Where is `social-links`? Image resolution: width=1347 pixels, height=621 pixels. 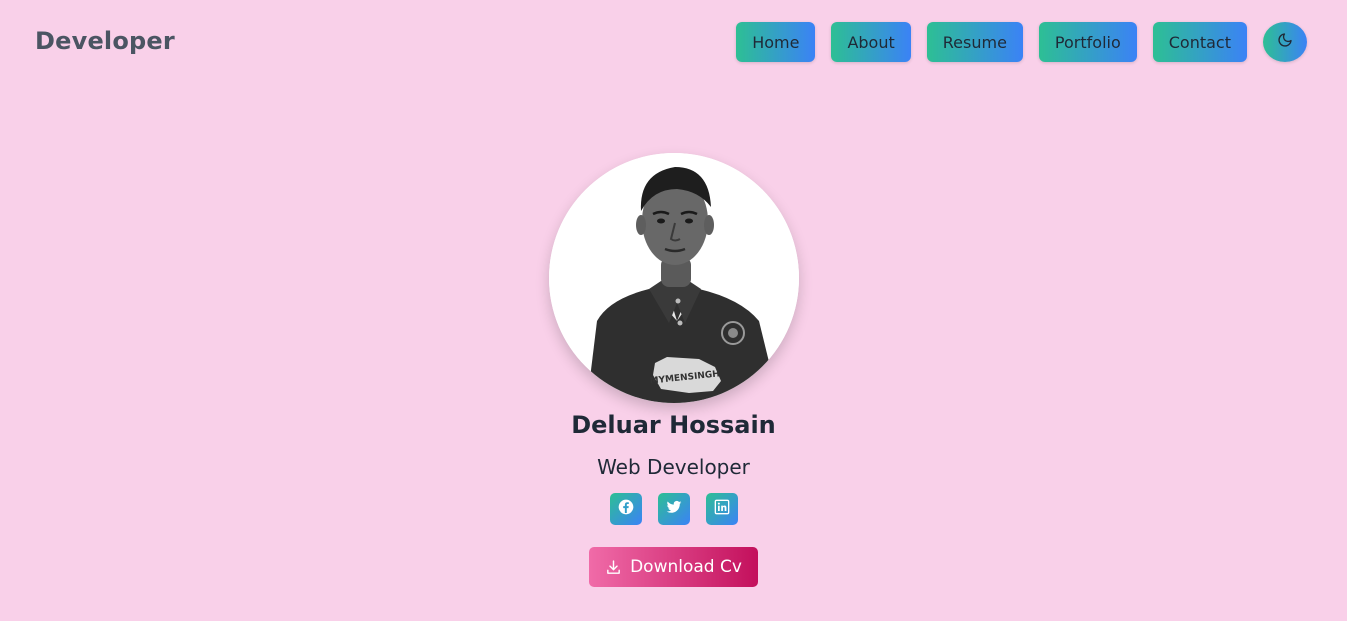
social-links is located at coordinates (674, 509).